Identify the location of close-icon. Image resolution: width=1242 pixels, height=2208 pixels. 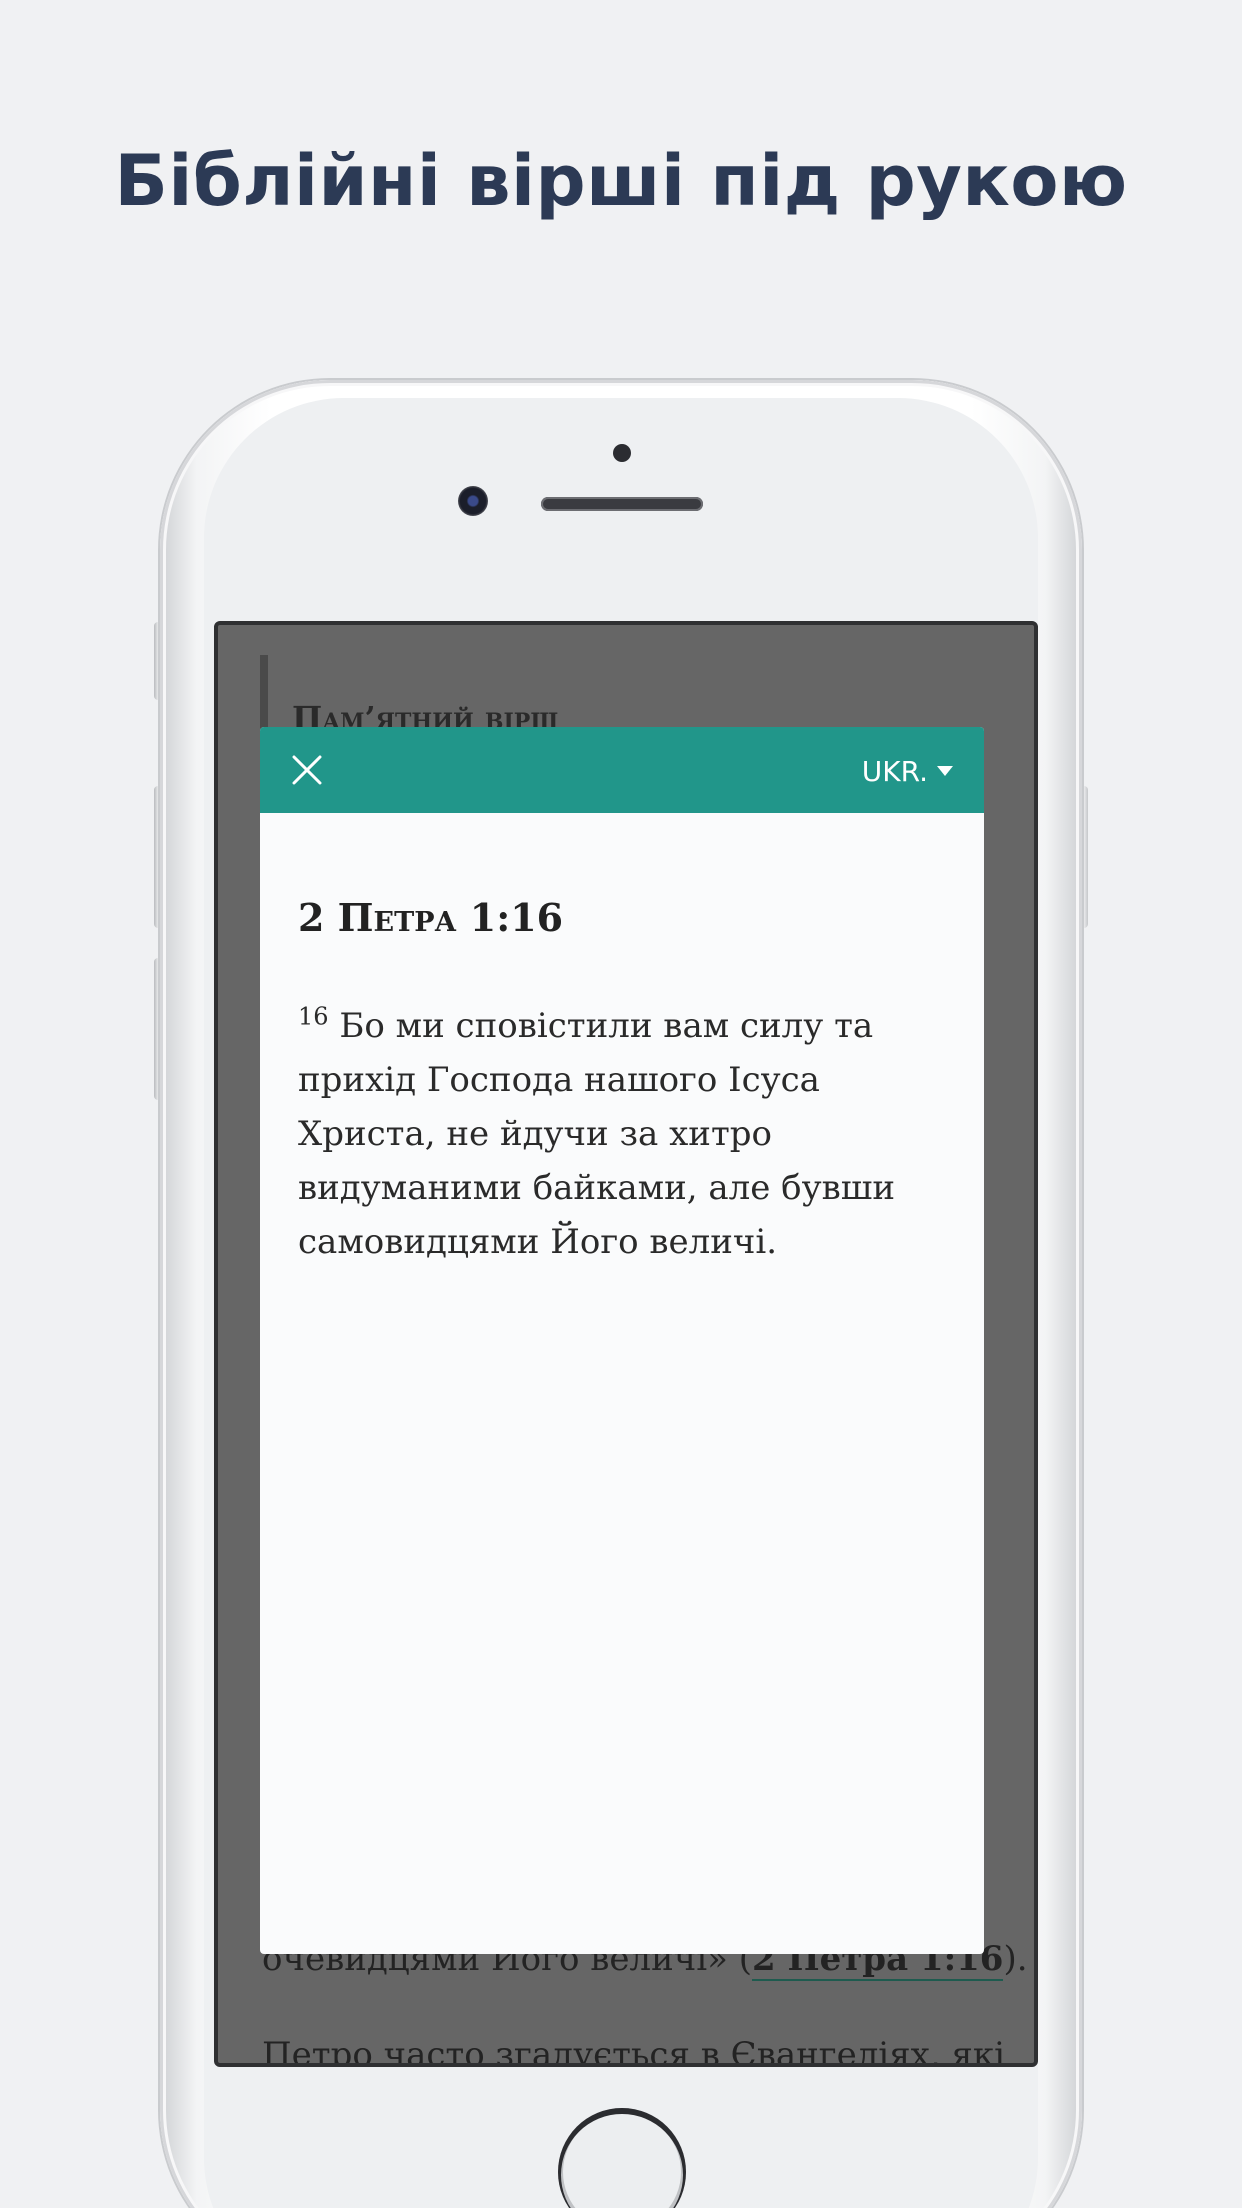
(307, 770).